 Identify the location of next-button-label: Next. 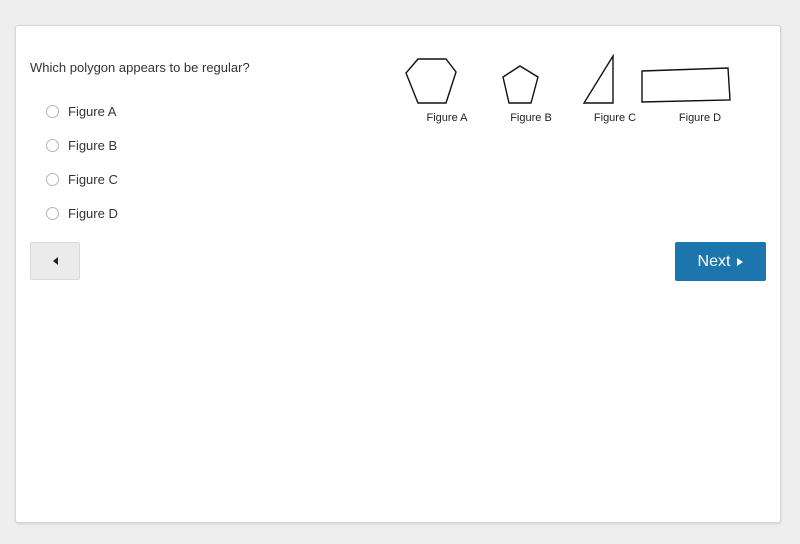
(714, 261).